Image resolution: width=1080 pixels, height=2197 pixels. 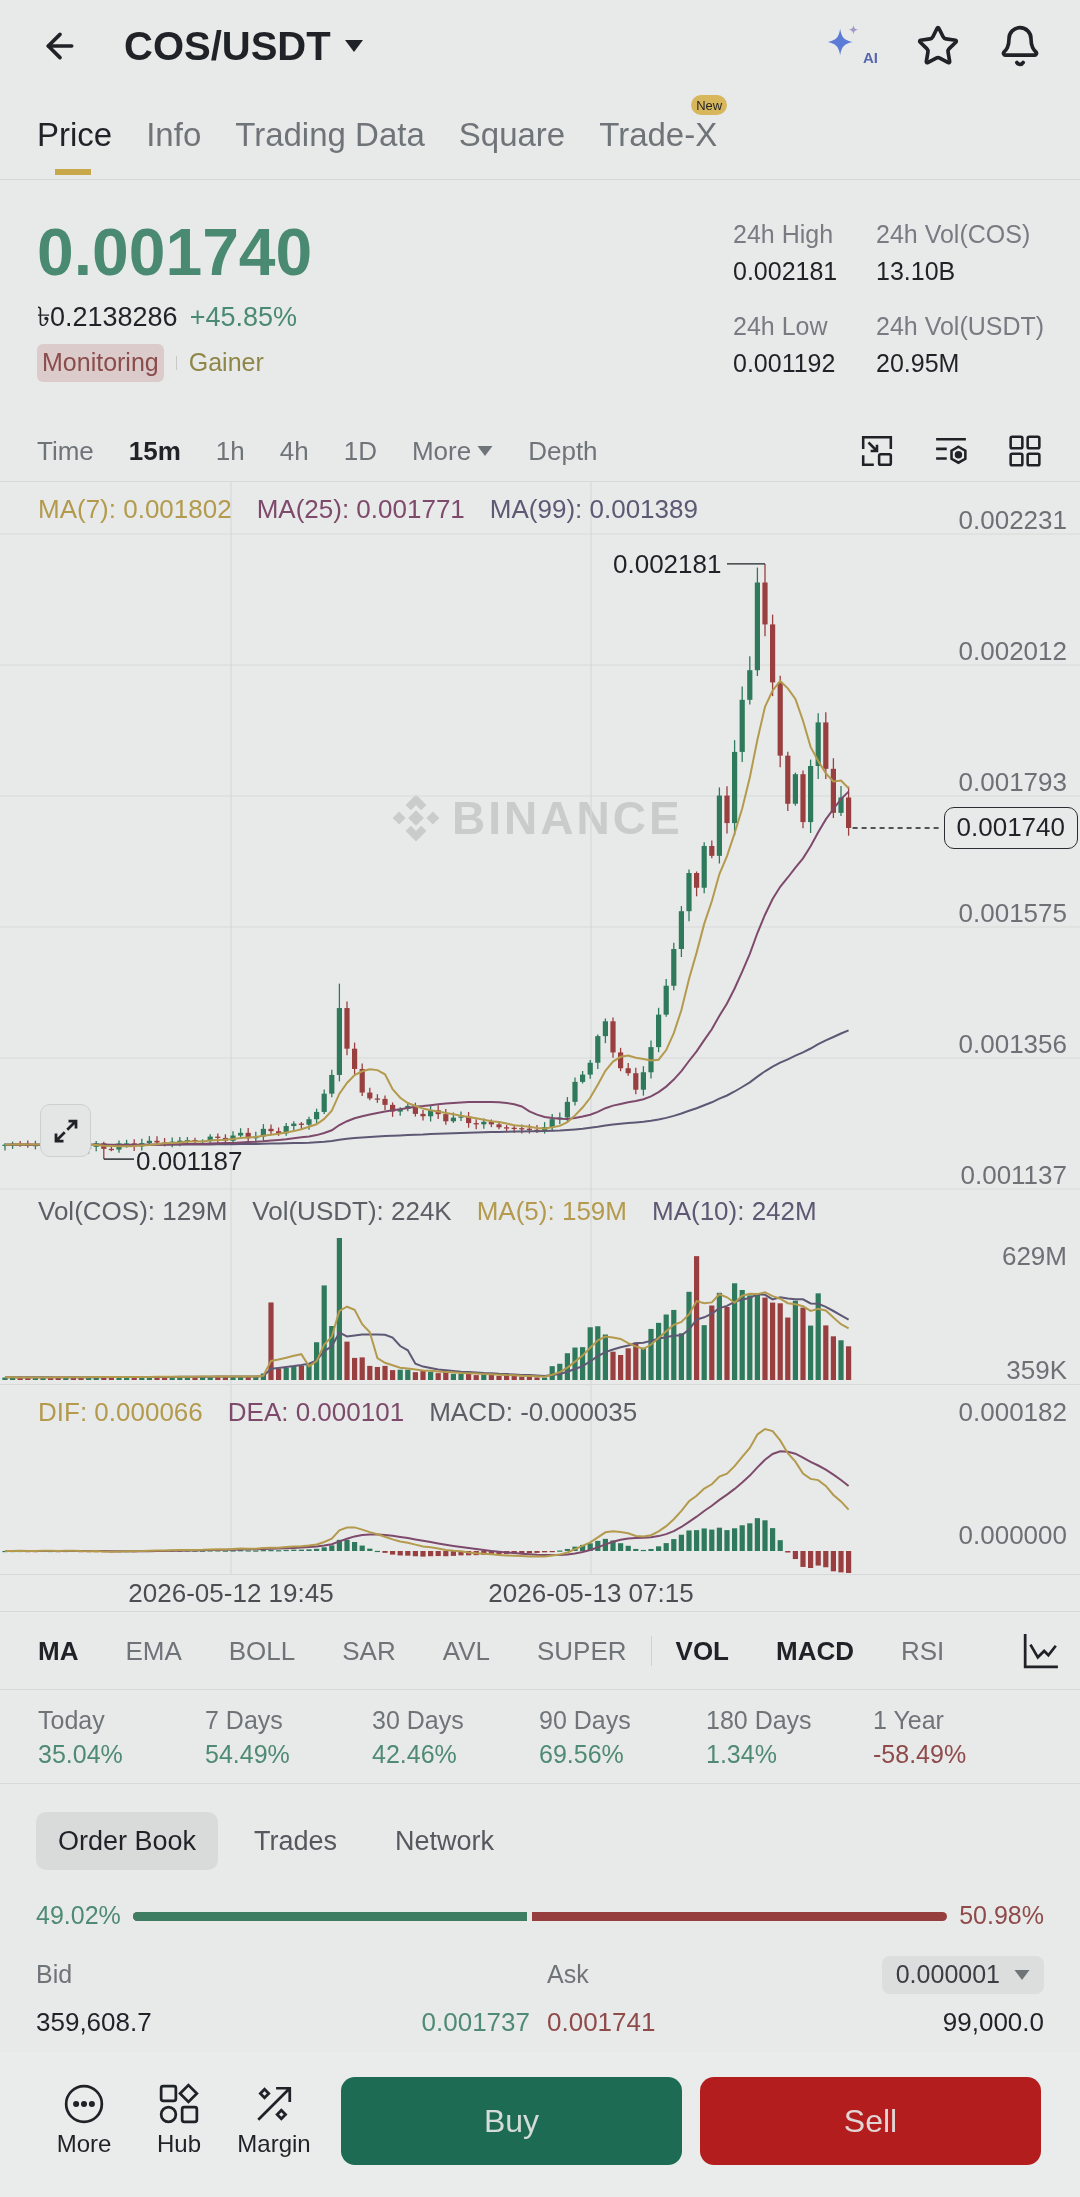 I want to click on period-change: 54.49%, so click(x=248, y=1754).